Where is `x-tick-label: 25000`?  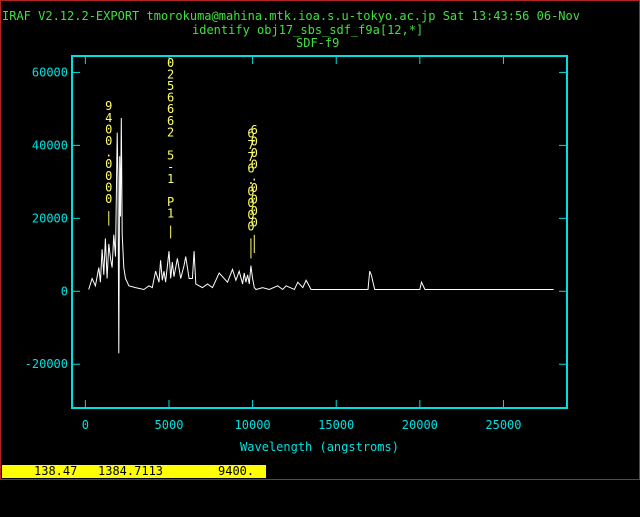 x-tick-label: 25000 is located at coordinates (503, 425).